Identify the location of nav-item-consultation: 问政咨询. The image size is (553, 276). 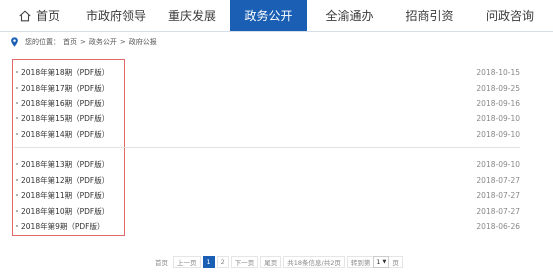
(510, 15).